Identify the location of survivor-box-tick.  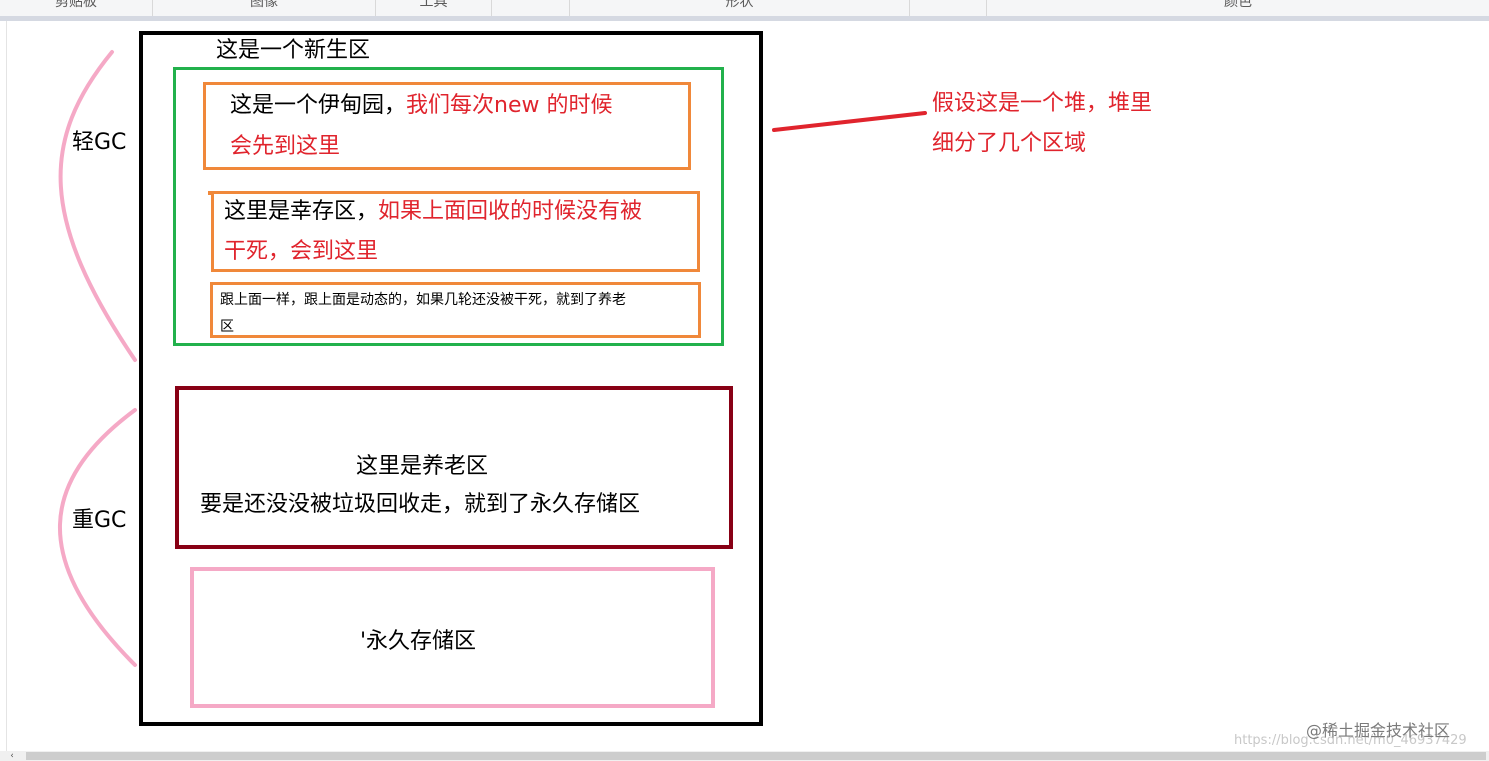
(211, 193).